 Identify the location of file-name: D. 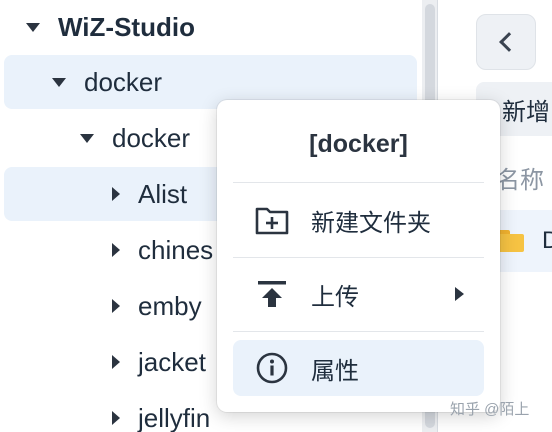
(547, 240).